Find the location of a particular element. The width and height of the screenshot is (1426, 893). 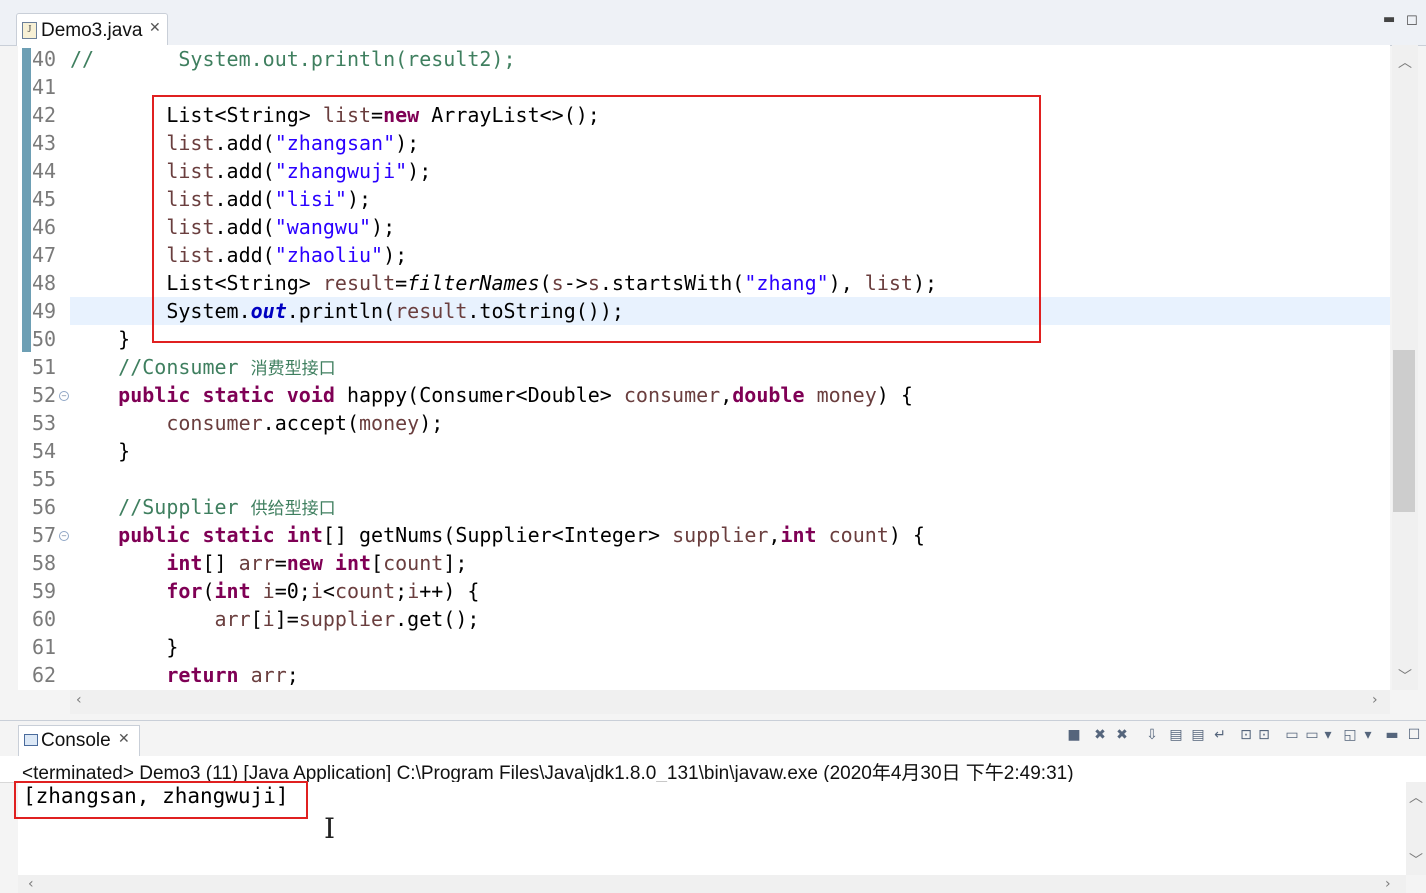

console-horizontal-scrollbar is located at coordinates (712, 884).